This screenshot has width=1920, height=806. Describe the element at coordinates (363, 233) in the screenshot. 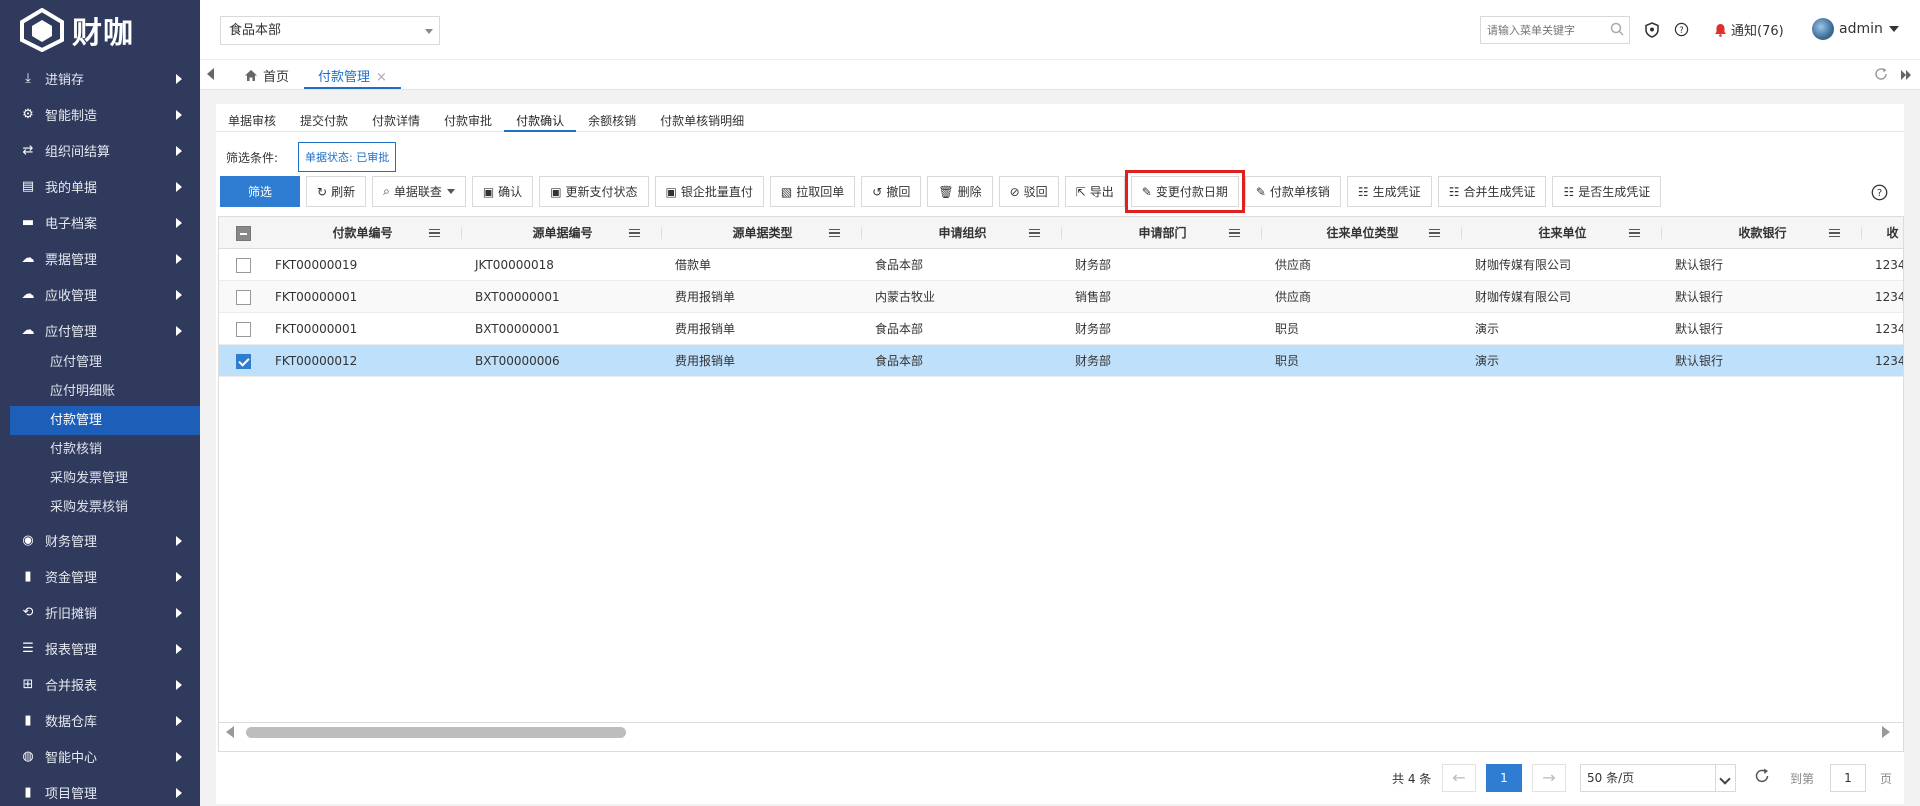

I see `column-header: 付款单编号` at that location.